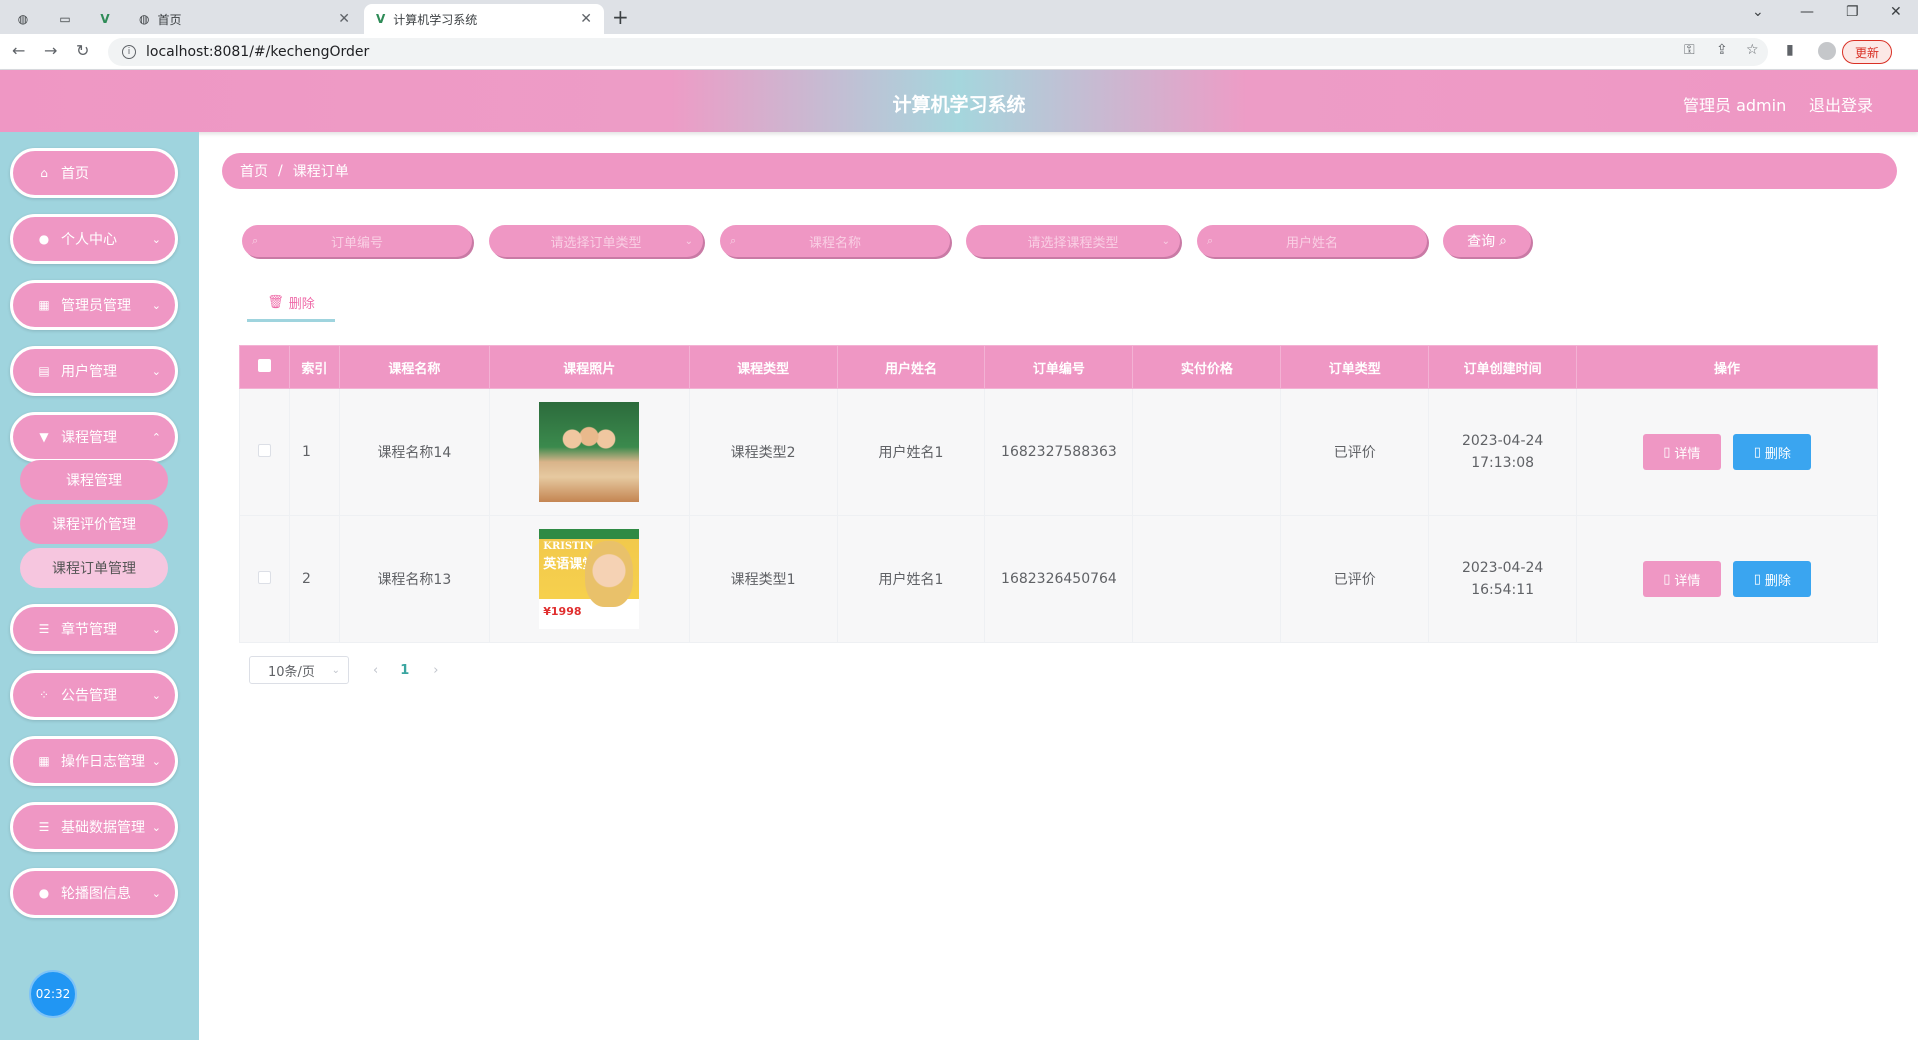  I want to click on sidebar-item-notices: ⁘ 公告管理 ⌄, so click(94, 695).